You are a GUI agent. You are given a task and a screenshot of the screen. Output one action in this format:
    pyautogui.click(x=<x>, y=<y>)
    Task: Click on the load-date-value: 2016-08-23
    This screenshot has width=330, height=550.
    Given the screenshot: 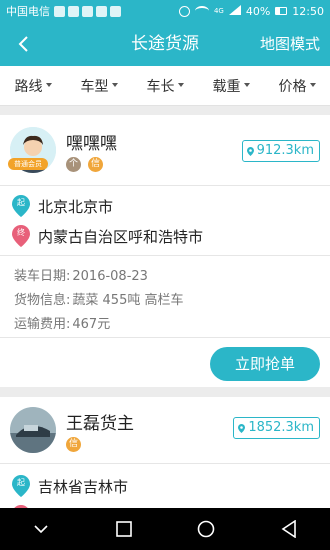 What is the action you would take?
    pyautogui.click(x=110, y=276)
    